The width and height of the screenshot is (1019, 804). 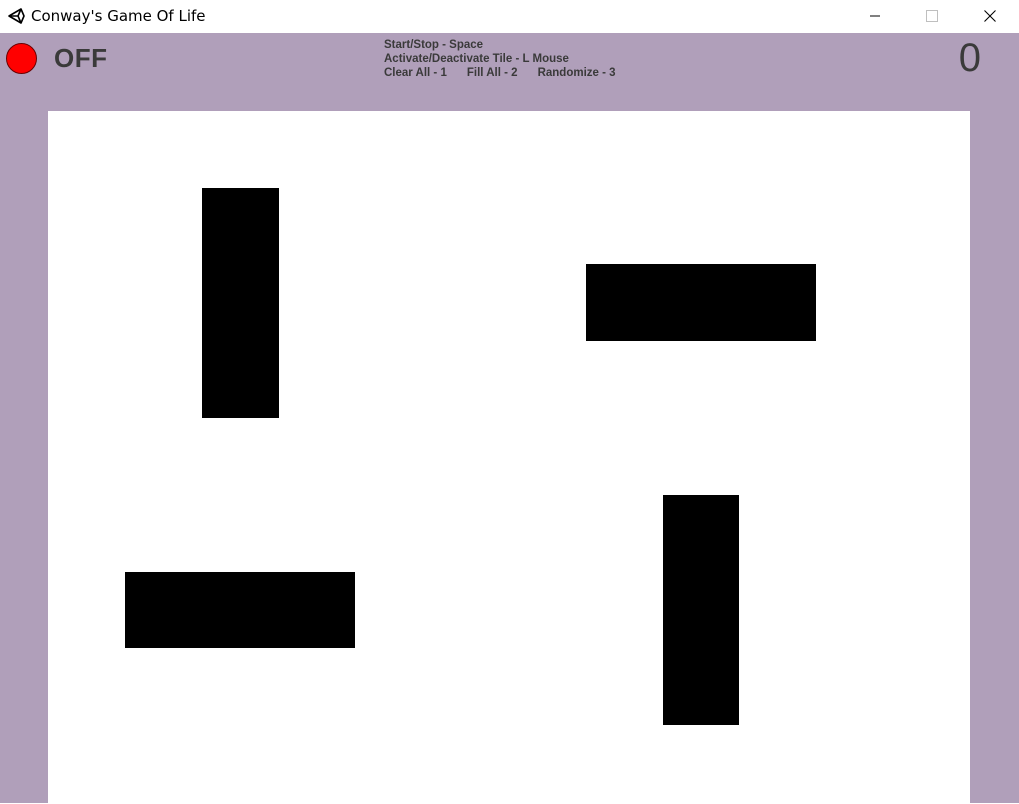 What do you see at coordinates (240, 303) in the screenshot?
I see `live-cells-vertical-left` at bounding box center [240, 303].